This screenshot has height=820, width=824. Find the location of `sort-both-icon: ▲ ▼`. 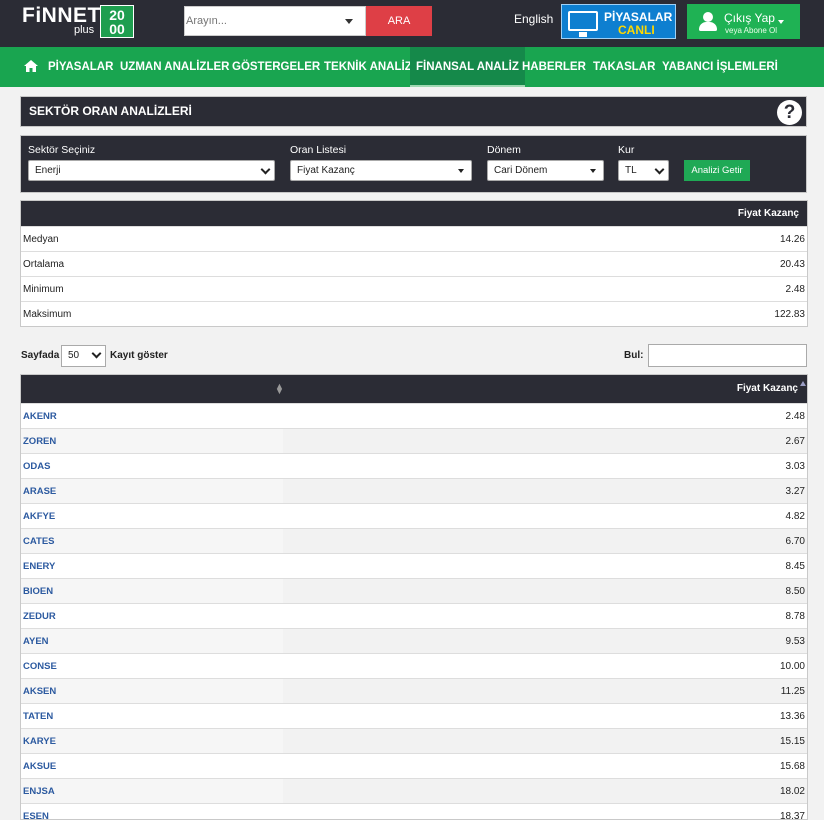

sort-both-icon: ▲ ▼ is located at coordinates (279, 389).